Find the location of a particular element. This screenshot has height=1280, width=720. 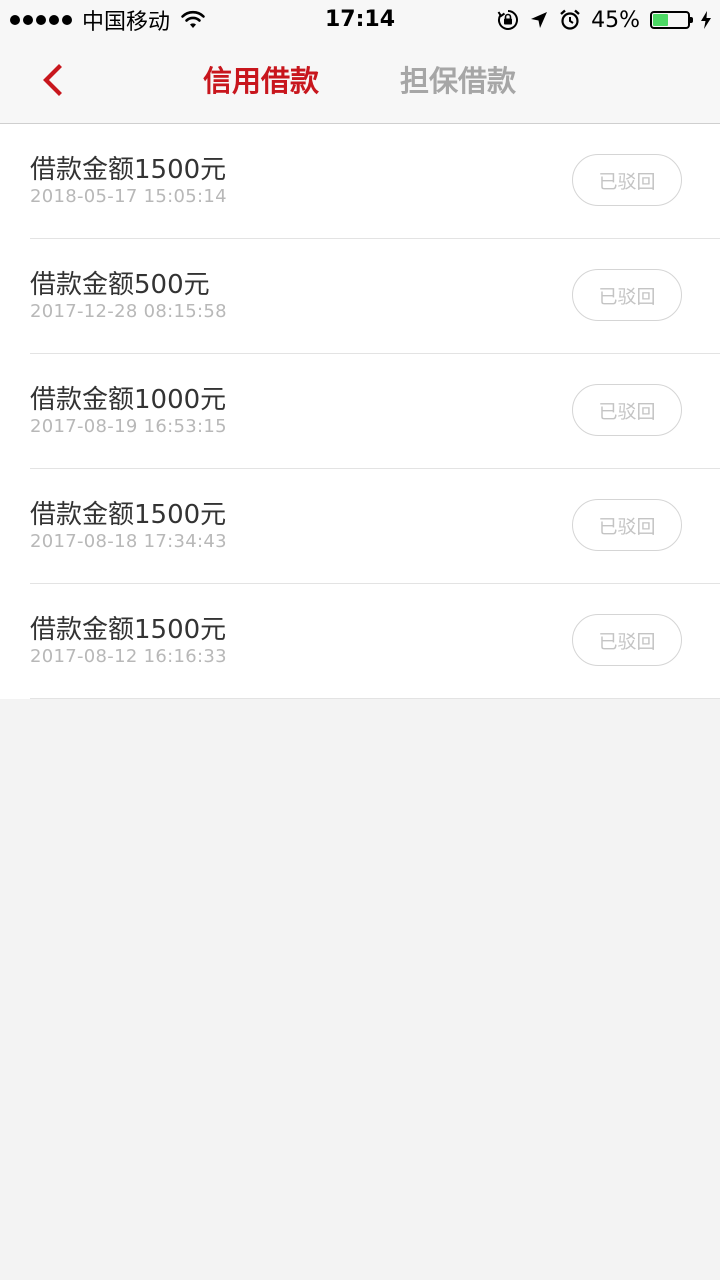

loan-date: 2017-08-12 16:16:33 is located at coordinates (128, 656).